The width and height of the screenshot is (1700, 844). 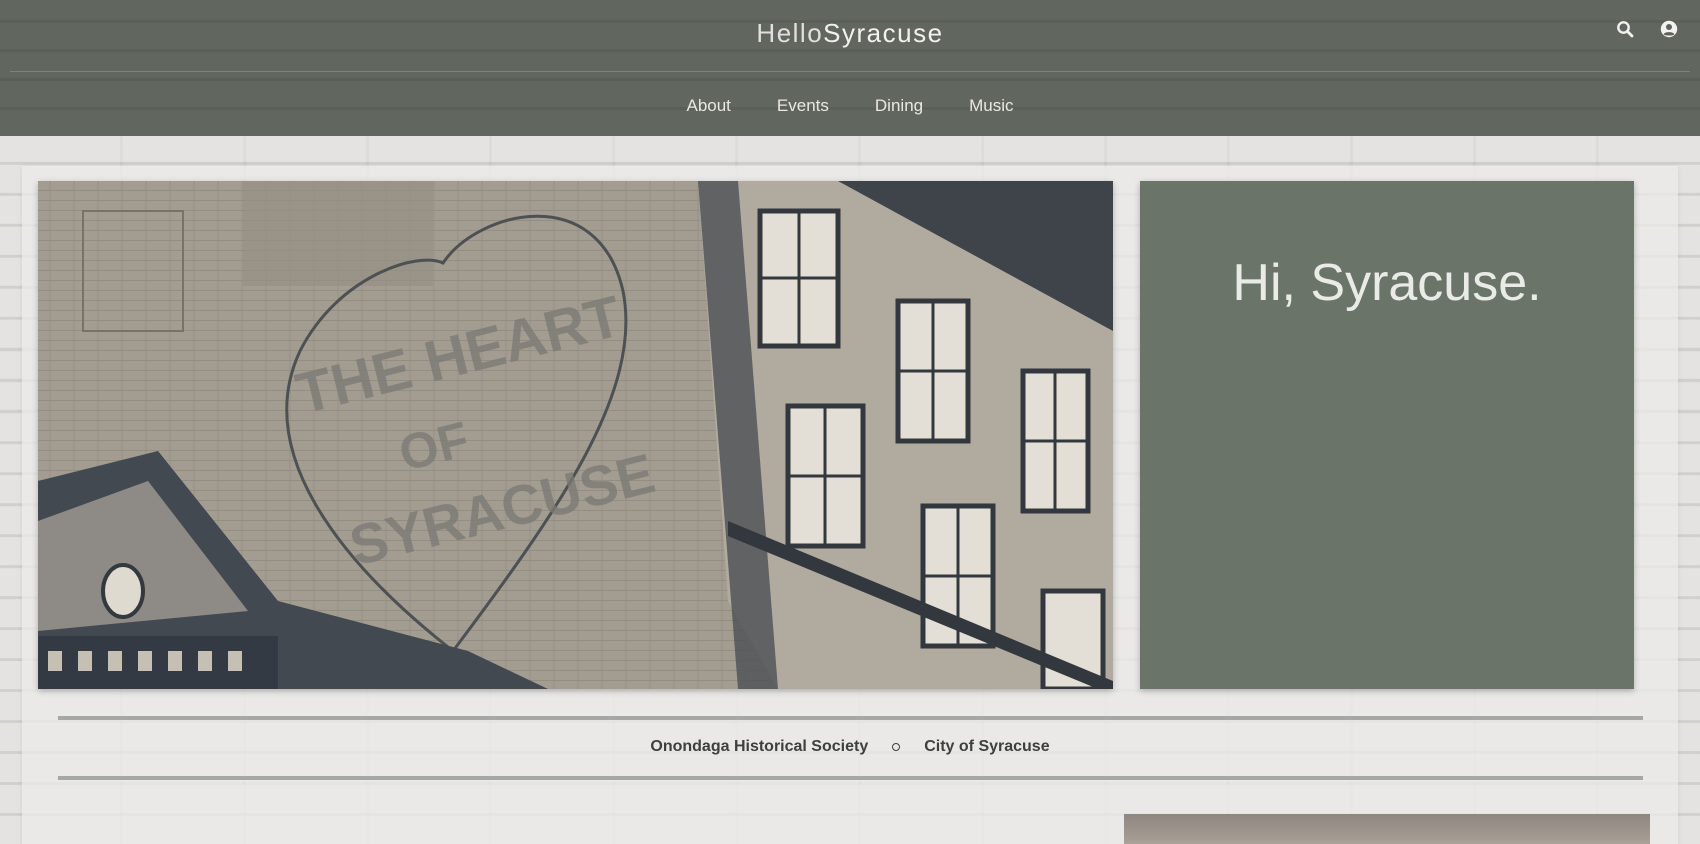 What do you see at coordinates (1387, 283) in the screenshot?
I see `greeting-title: Hi, Syracuse.` at bounding box center [1387, 283].